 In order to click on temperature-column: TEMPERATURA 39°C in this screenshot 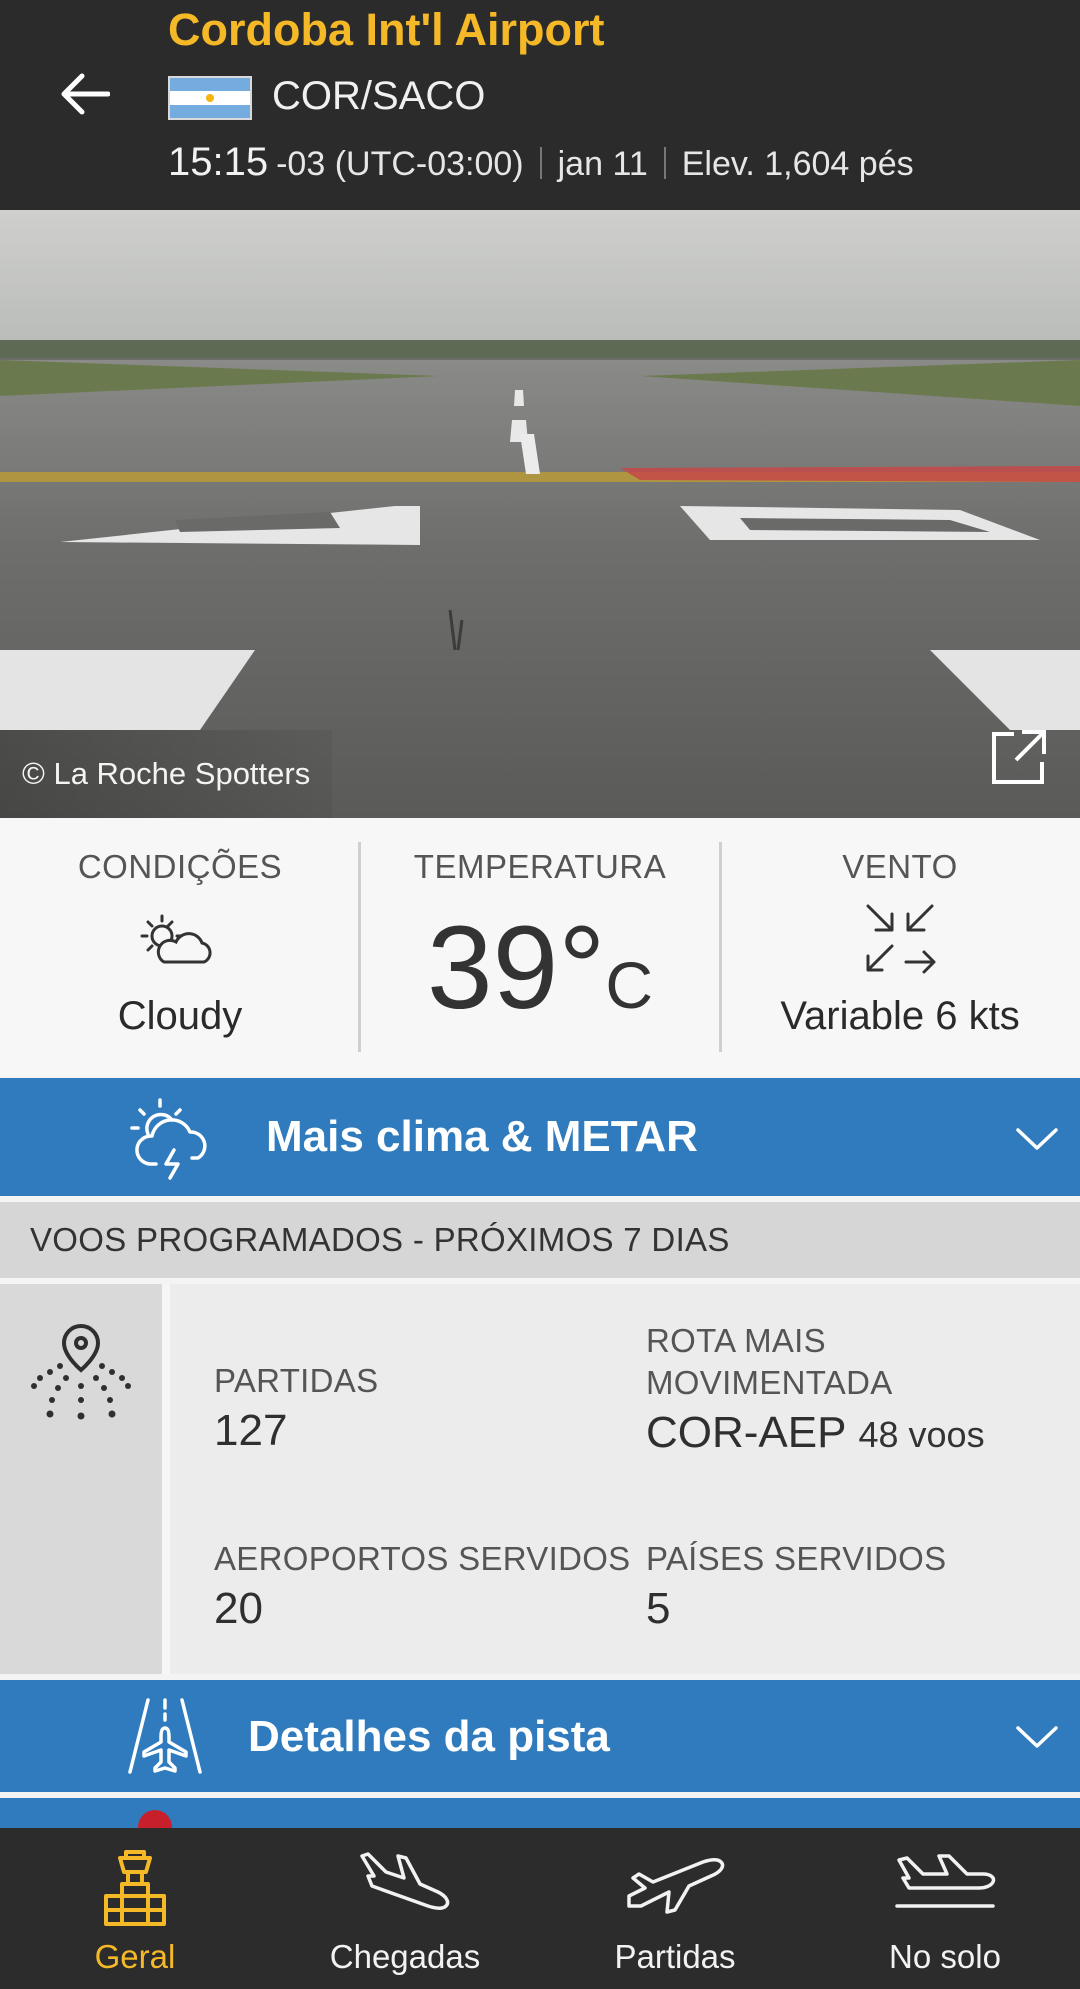, I will do `click(540, 947)`.